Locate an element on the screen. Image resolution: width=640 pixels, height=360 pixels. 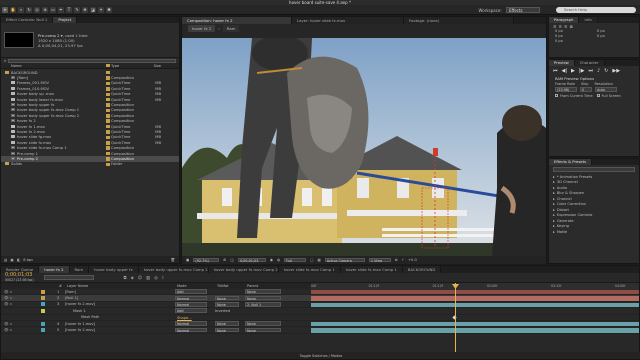
timeline-tab: BACKGROUND is located at coordinates (422, 269).